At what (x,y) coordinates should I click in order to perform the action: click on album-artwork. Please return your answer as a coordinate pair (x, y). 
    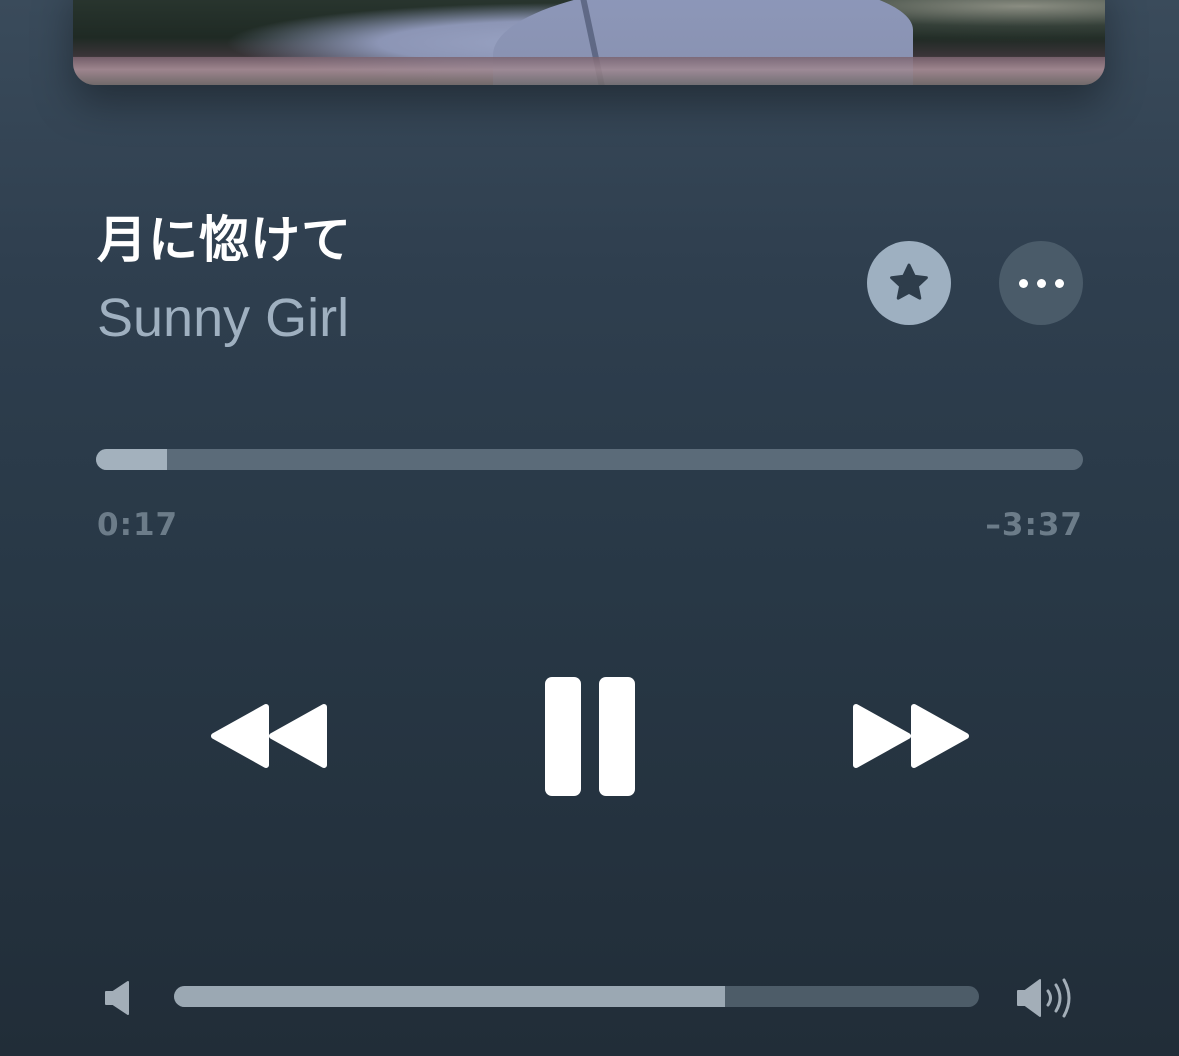
    Looking at the image, I should click on (589, 42).